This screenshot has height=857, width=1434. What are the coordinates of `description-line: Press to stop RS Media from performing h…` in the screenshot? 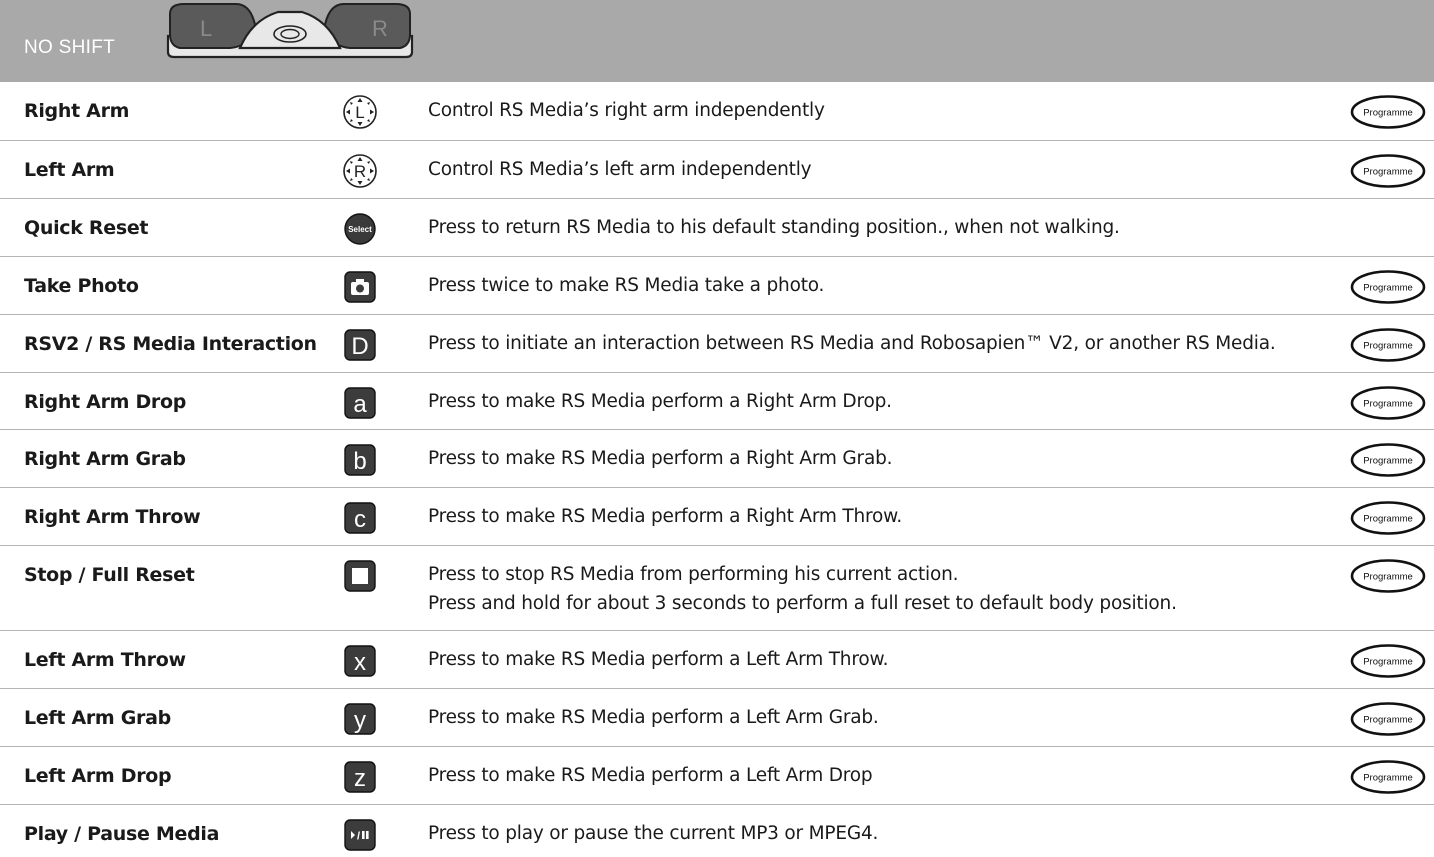 It's located at (693, 574).